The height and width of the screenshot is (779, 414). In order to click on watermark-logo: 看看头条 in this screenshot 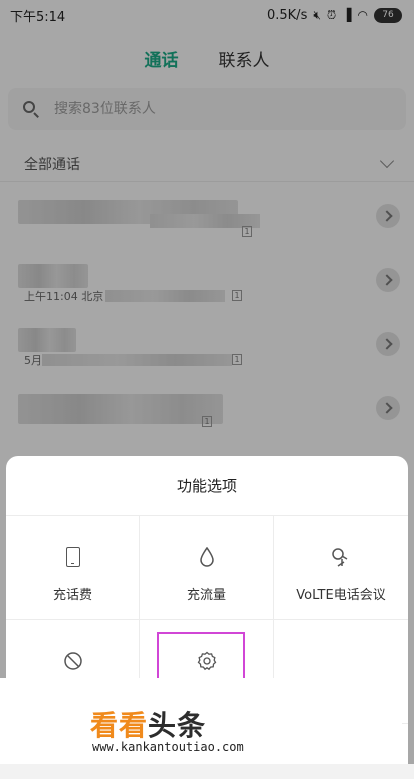, I will do `click(148, 725)`.